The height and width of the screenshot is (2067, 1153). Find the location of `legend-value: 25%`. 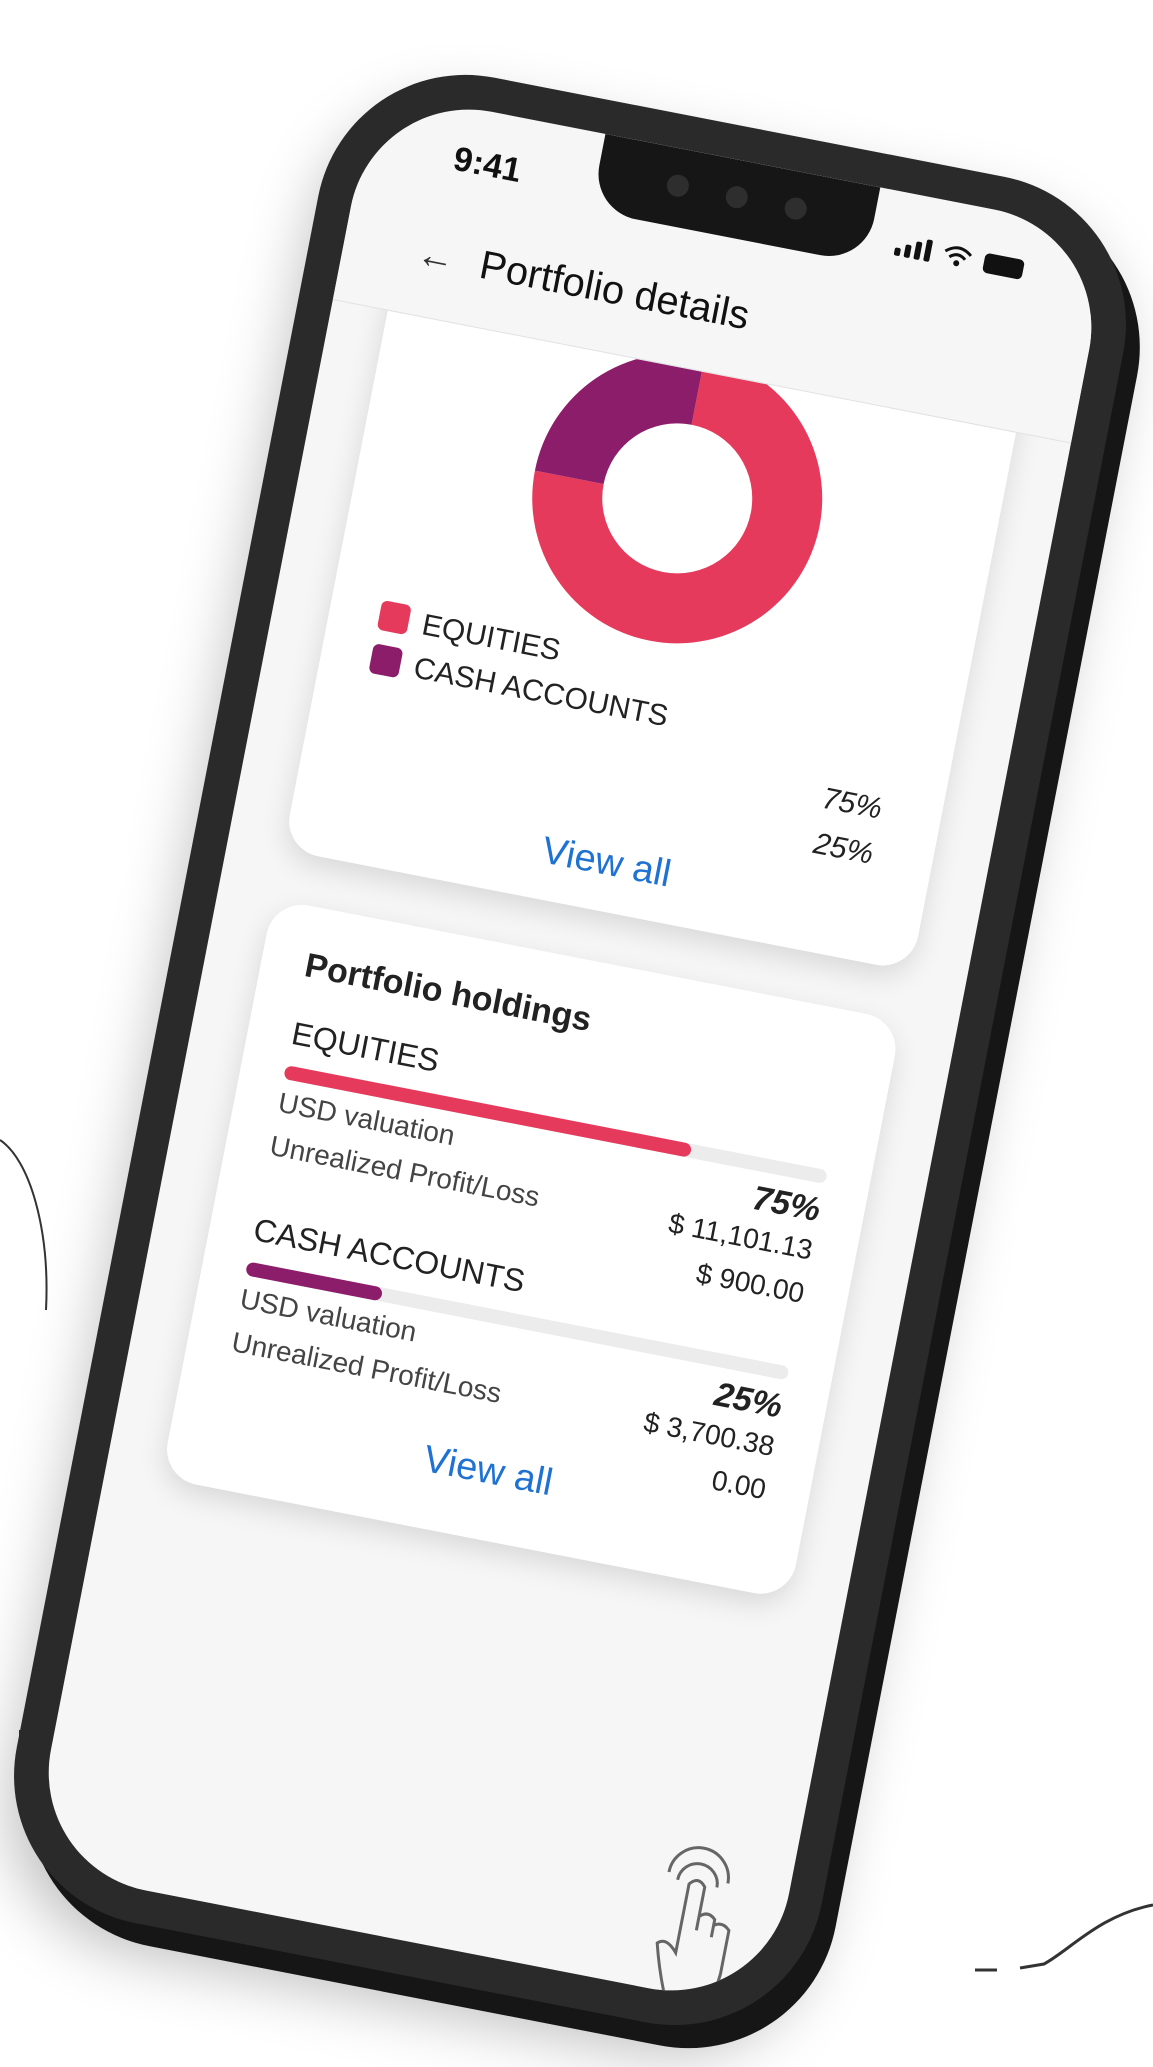

legend-value: 25% is located at coordinates (843, 849).